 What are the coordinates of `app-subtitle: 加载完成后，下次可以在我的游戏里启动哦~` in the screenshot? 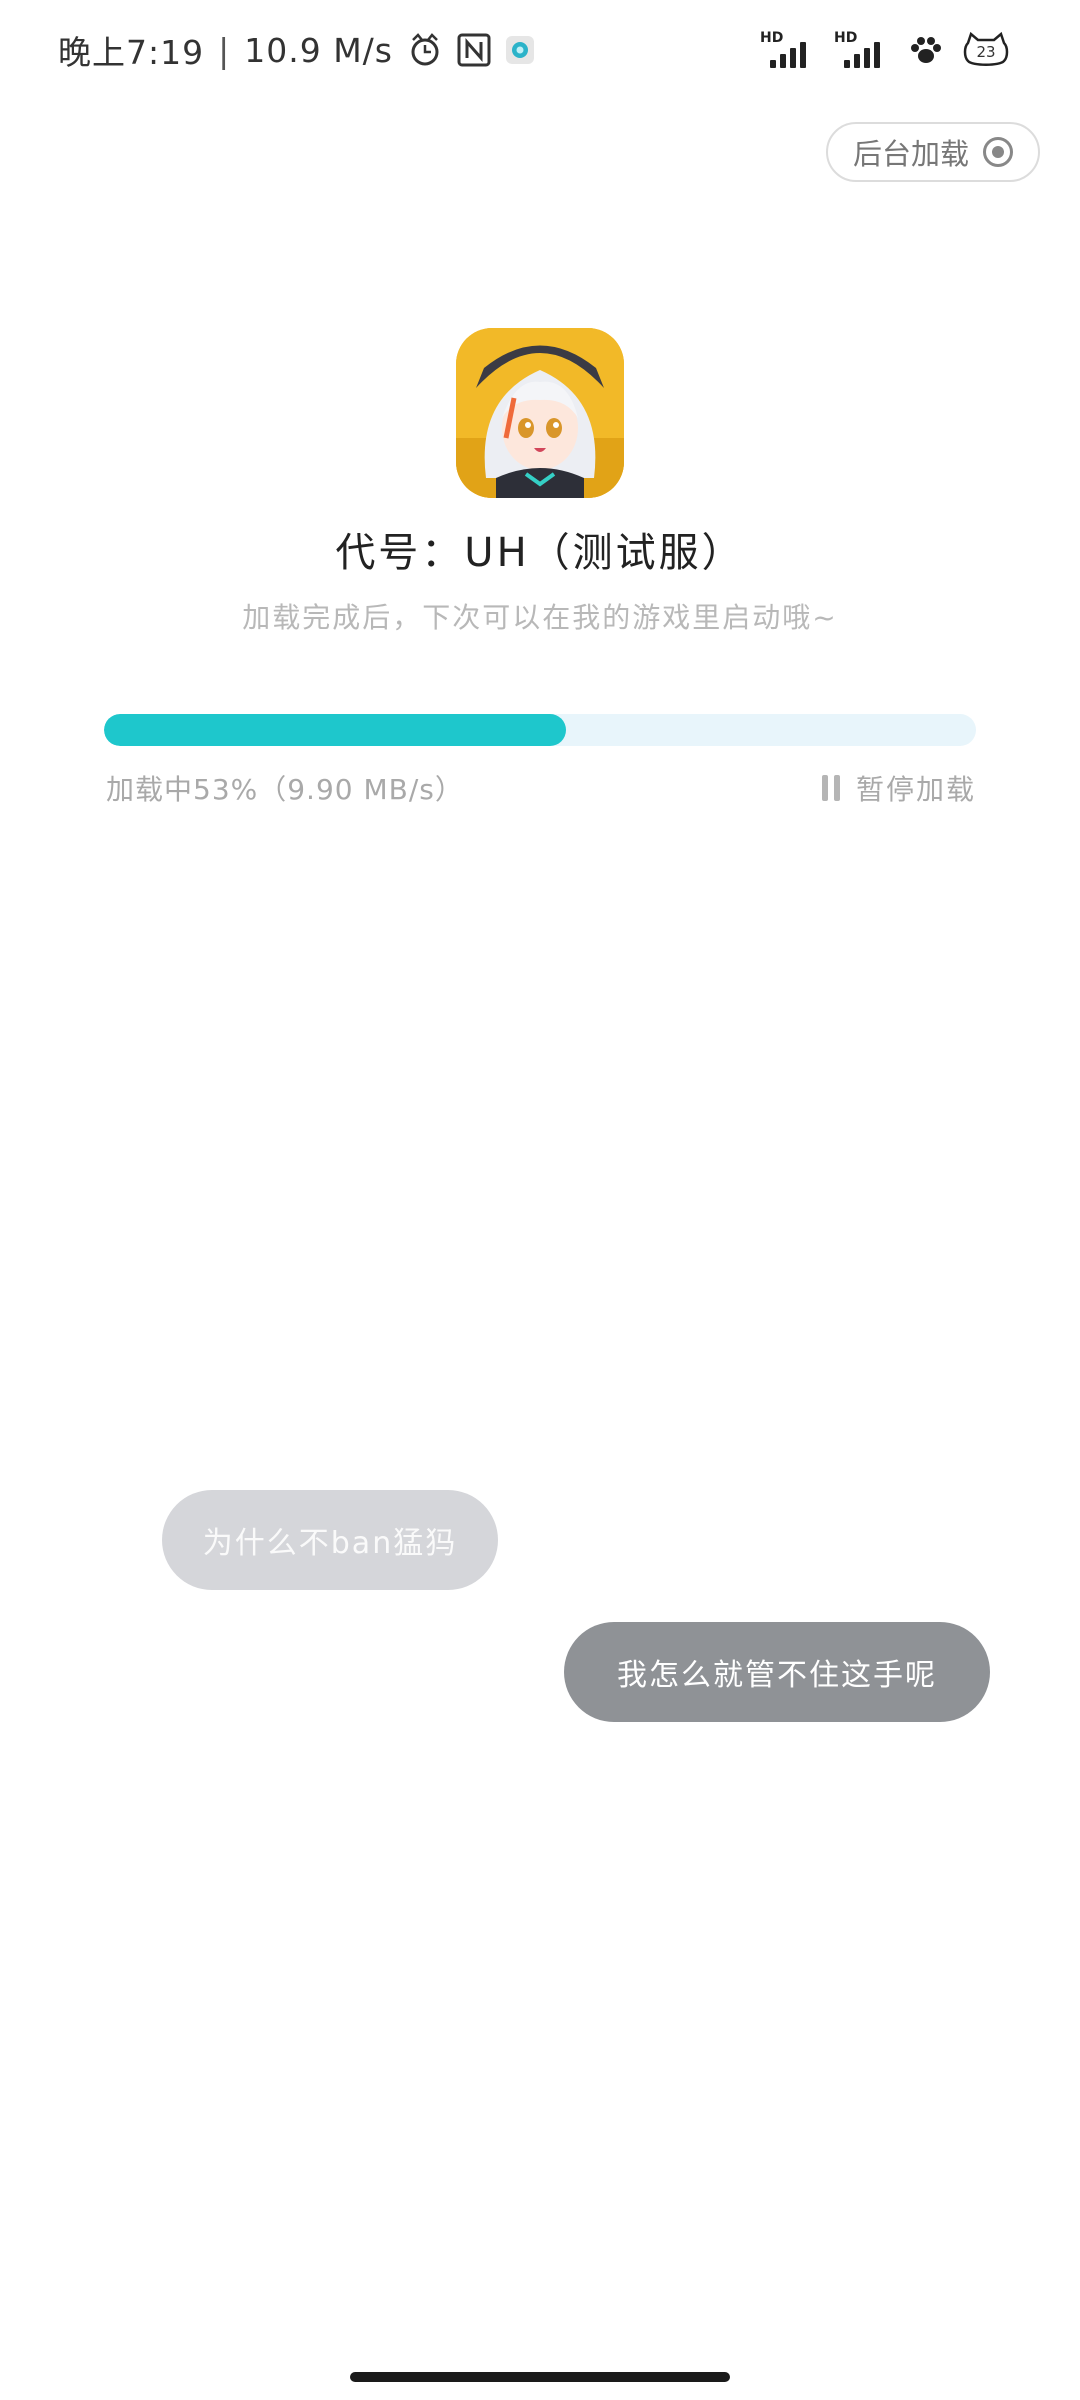 It's located at (540, 617).